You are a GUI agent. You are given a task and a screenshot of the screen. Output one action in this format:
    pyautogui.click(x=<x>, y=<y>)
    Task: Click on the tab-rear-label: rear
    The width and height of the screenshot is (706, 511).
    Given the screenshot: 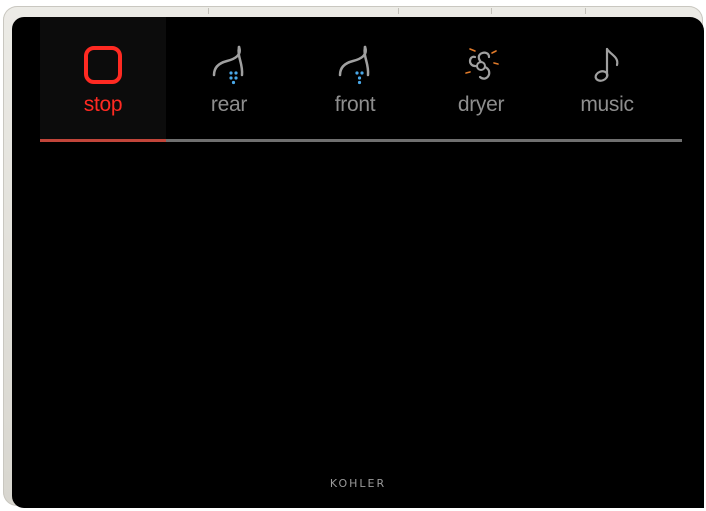 What is the action you would take?
    pyautogui.click(x=229, y=104)
    